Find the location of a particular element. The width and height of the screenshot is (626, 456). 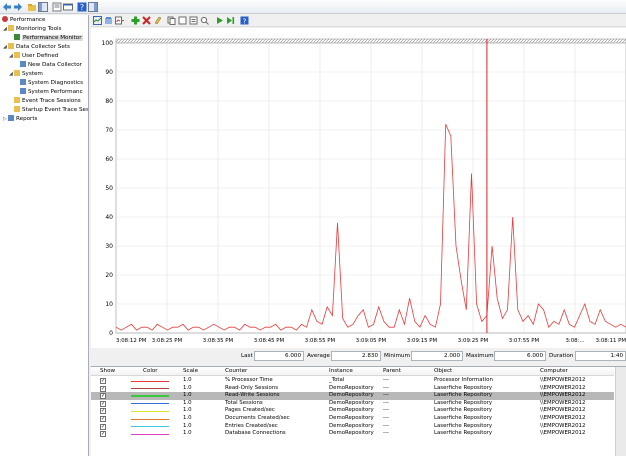

y-tick-label: 10 is located at coordinates (109, 304).